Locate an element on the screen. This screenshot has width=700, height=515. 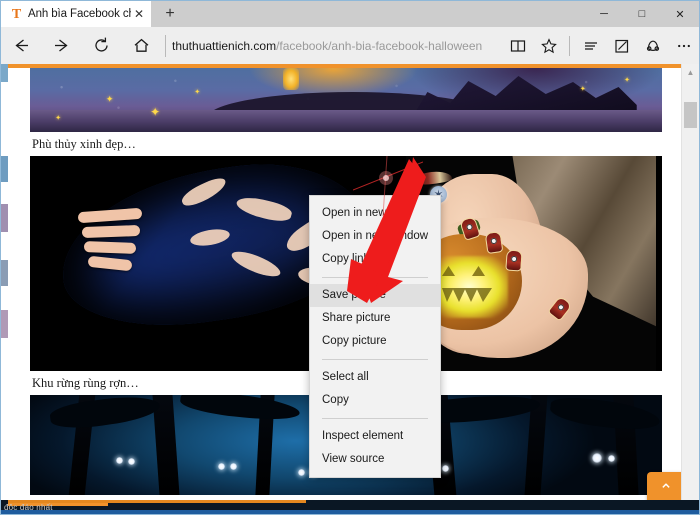
jack-o-lantern-glow is located at coordinates (469, 287).